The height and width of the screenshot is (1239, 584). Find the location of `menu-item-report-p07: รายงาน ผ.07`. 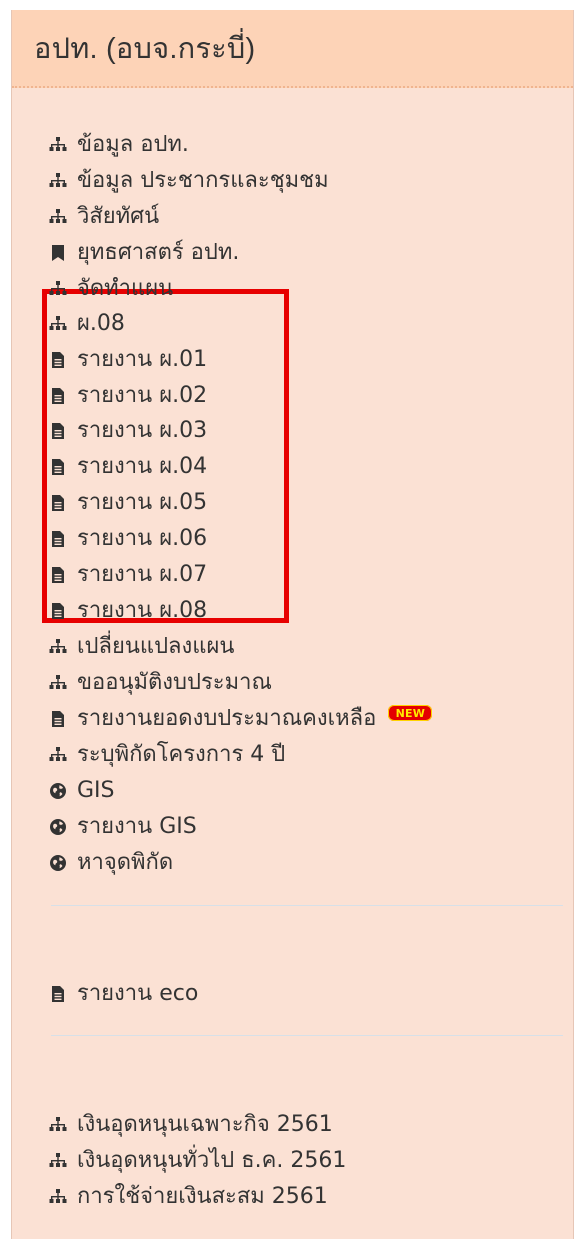

menu-item-report-p07: รายงาน ผ.07 is located at coordinates (128, 575).